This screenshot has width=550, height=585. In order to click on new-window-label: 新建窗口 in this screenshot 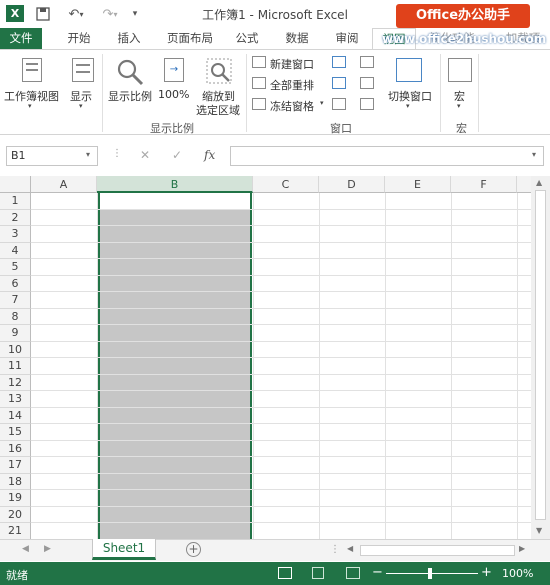, I will do `click(292, 64)`.